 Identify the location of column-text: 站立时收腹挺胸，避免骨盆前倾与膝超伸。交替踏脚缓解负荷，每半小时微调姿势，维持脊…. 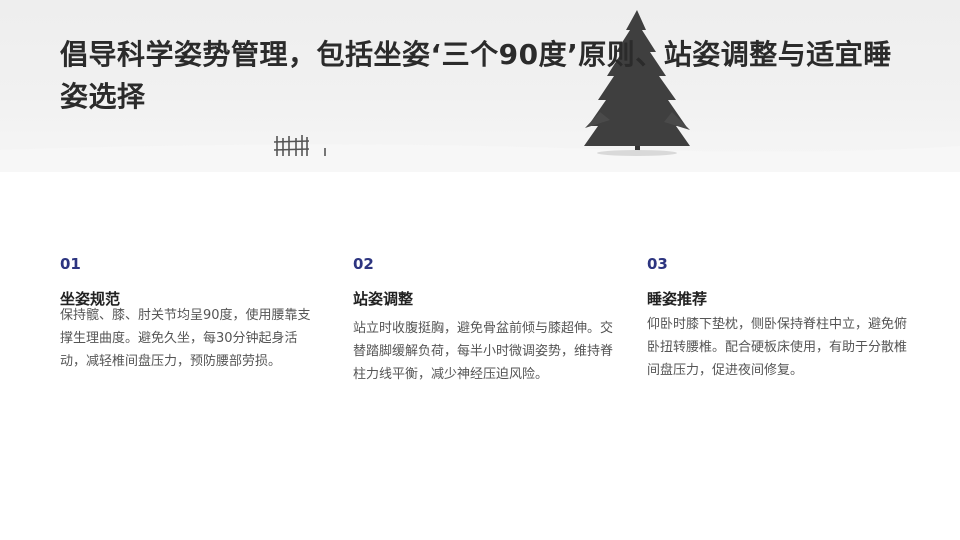
(483, 351).